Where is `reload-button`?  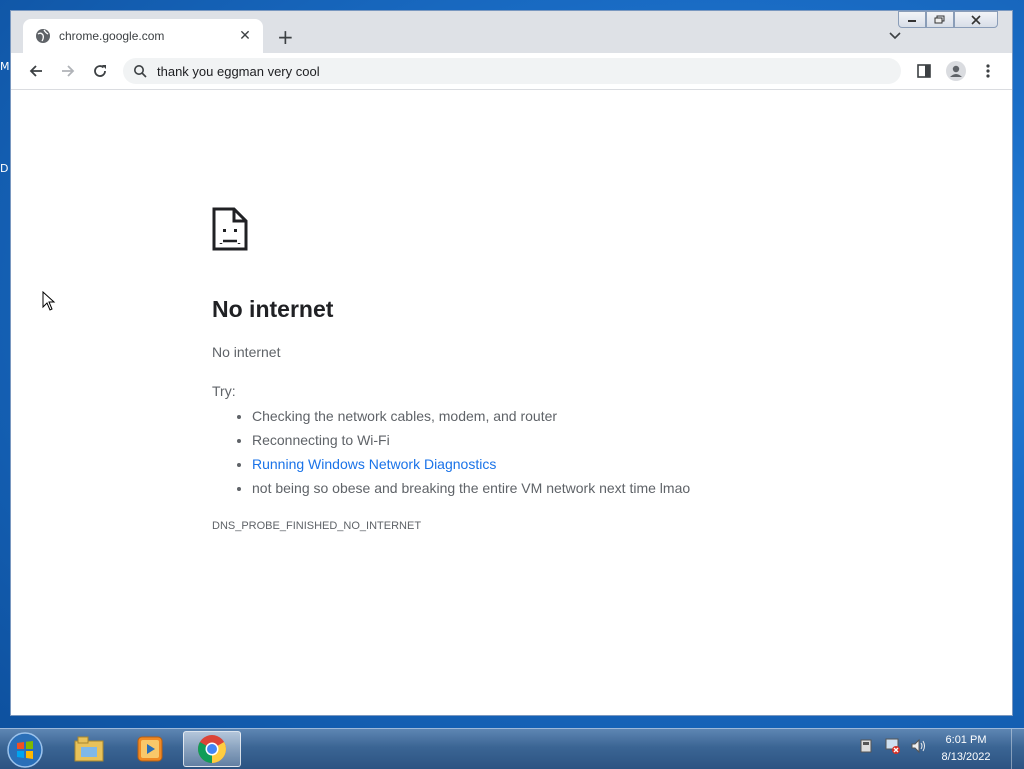
reload-button is located at coordinates (100, 71).